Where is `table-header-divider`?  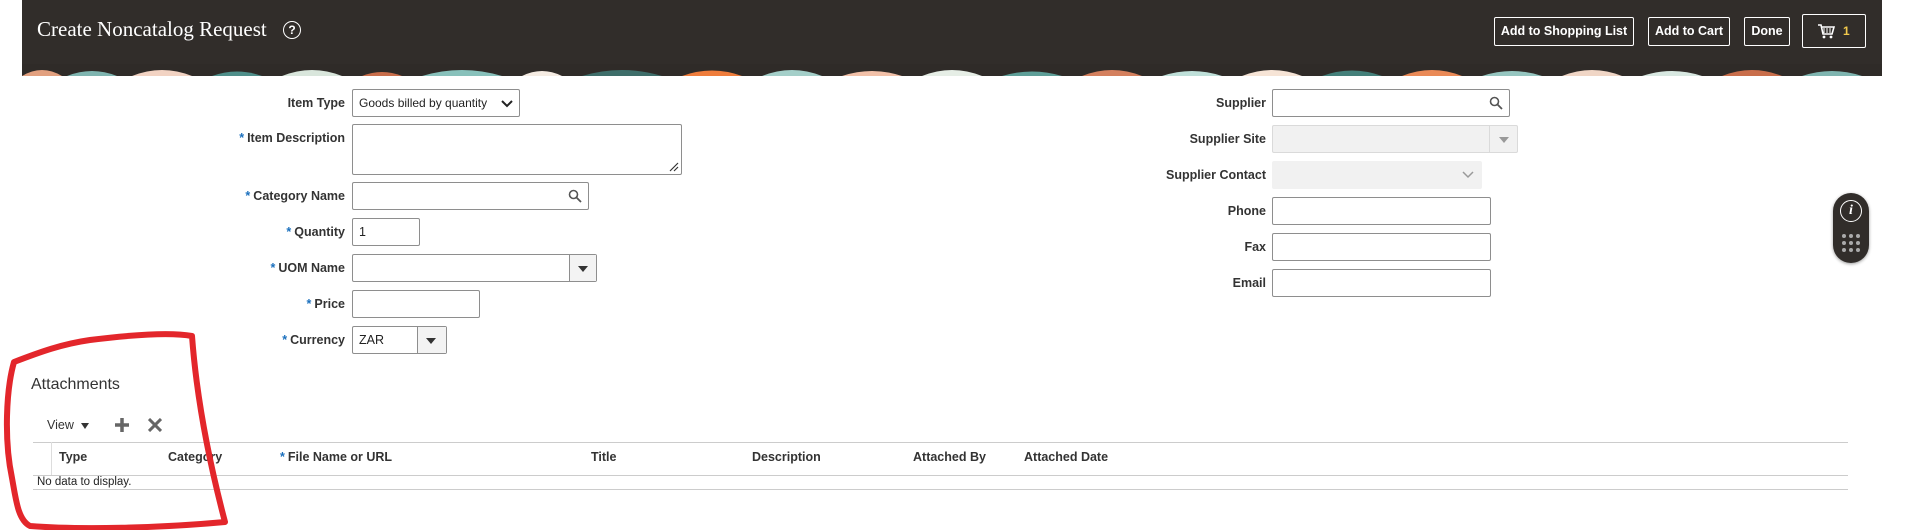
table-header-divider is located at coordinates (940, 475).